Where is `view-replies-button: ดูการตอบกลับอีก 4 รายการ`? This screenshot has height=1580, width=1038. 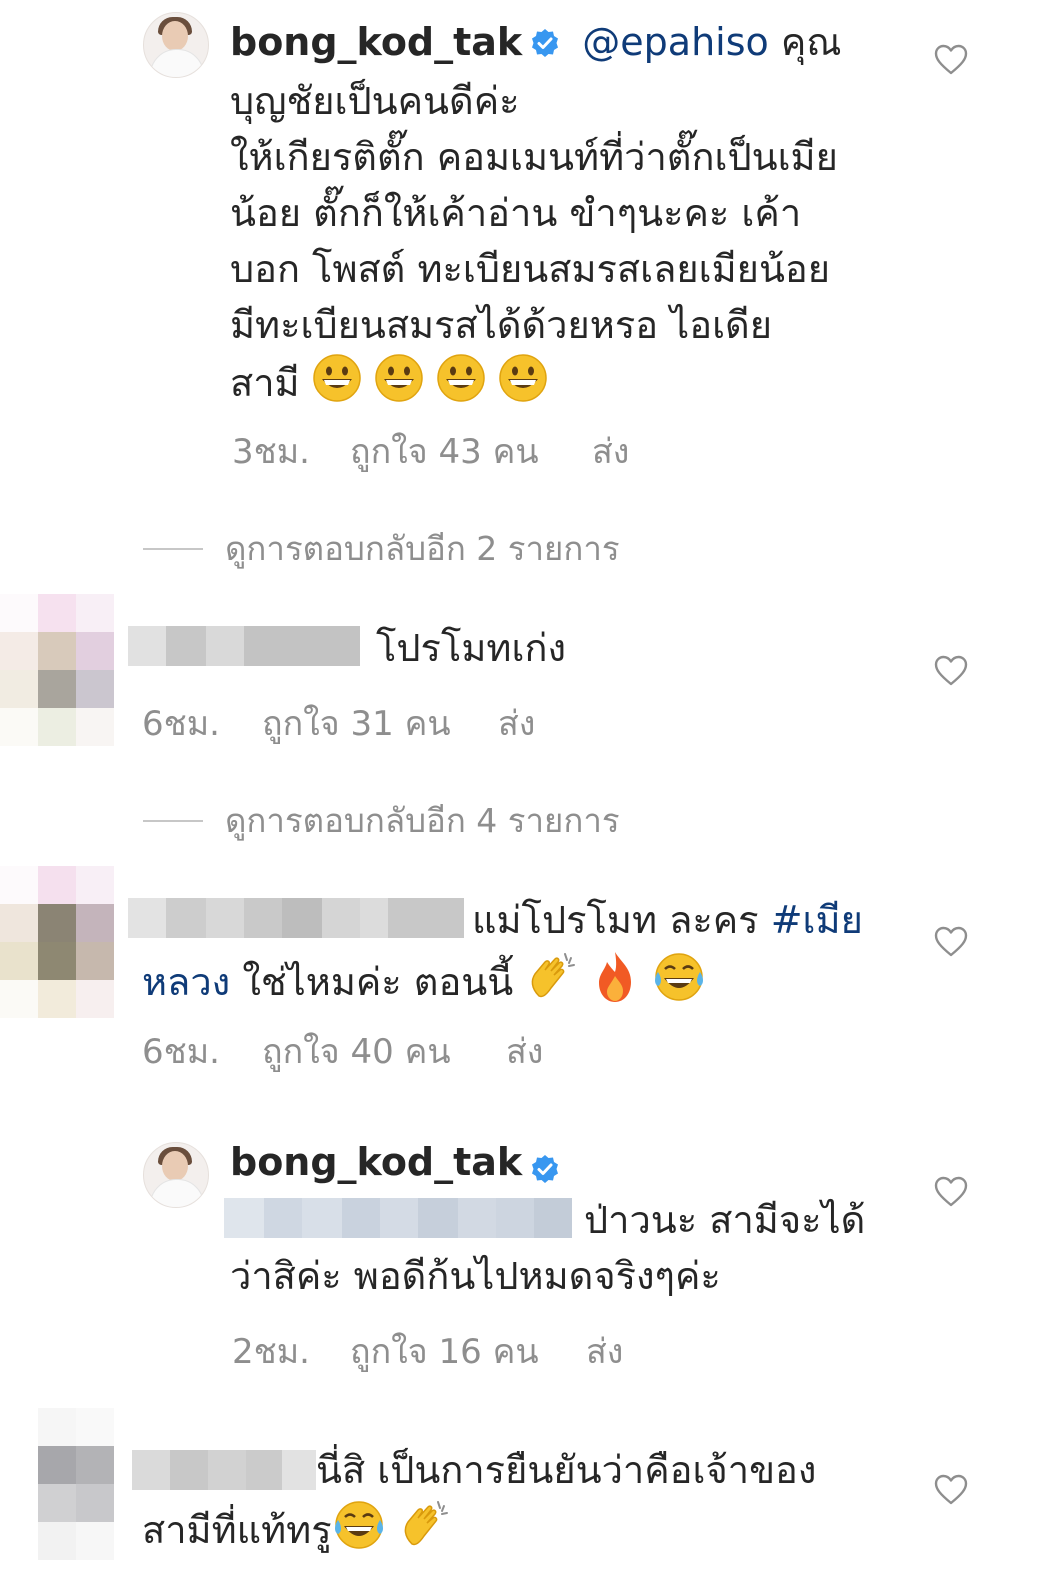 view-replies-button: ดูการตอบกลับอีก 4 รายการ is located at coordinates (381, 820).